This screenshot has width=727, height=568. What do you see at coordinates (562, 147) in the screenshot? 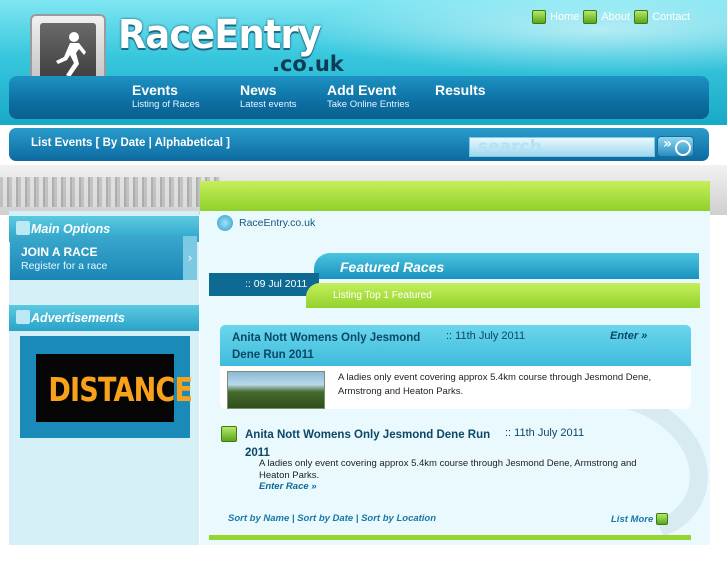
I see `search-input` at bounding box center [562, 147].